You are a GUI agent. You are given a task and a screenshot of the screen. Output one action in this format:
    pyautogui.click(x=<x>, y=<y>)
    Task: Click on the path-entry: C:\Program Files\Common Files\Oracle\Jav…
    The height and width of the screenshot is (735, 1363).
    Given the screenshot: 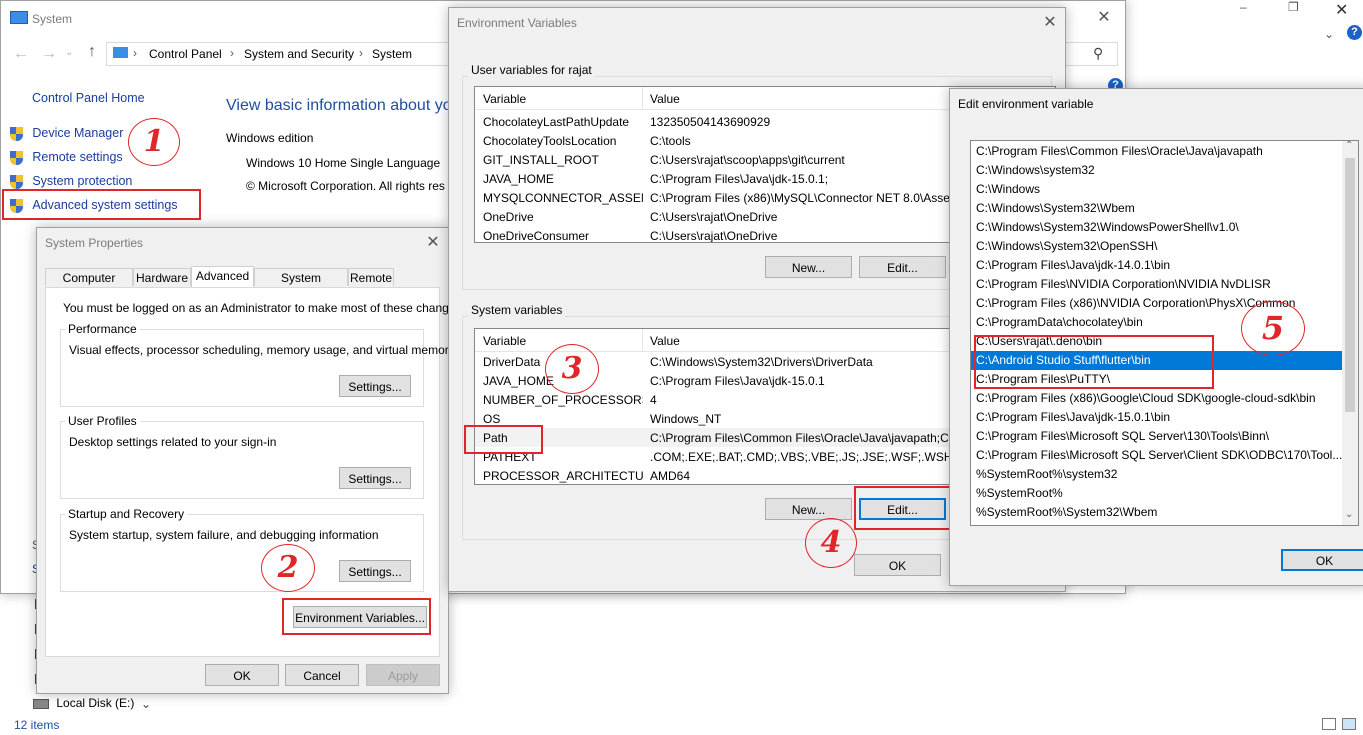 What is the action you would take?
    pyautogui.click(x=1156, y=151)
    